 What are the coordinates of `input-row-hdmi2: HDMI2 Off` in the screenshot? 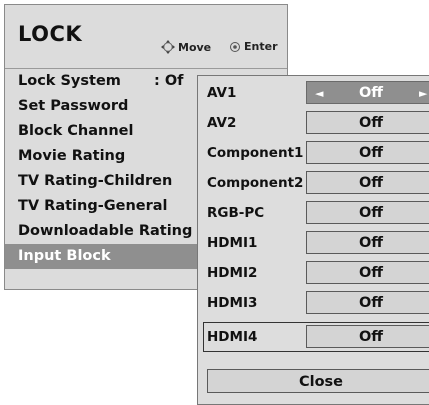 It's located at (313, 273).